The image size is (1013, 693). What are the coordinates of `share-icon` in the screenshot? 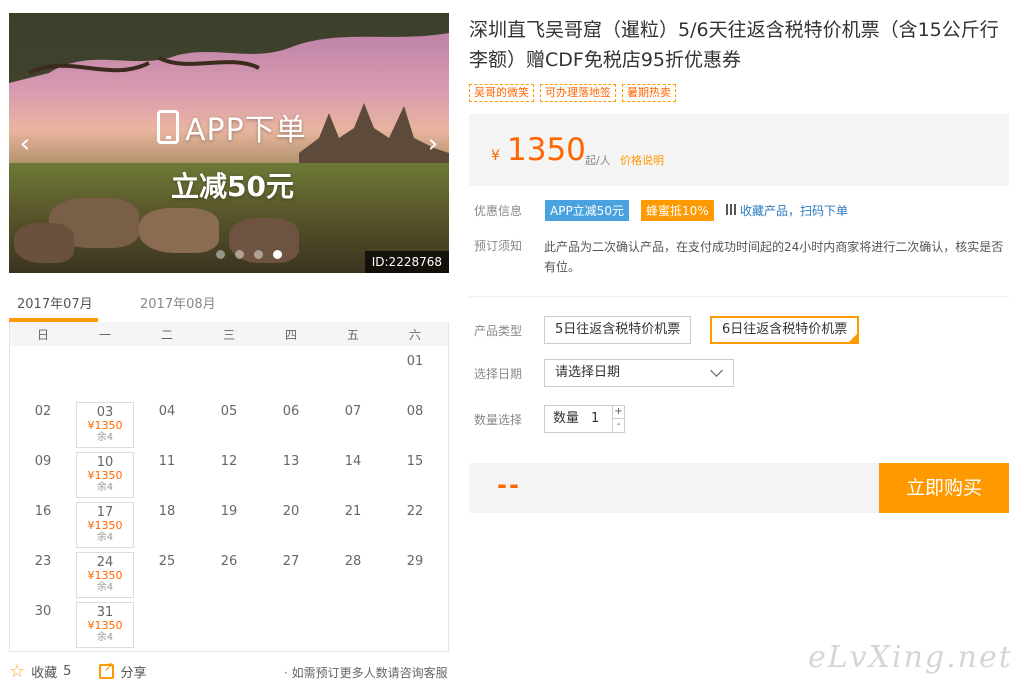 It's located at (107, 669).